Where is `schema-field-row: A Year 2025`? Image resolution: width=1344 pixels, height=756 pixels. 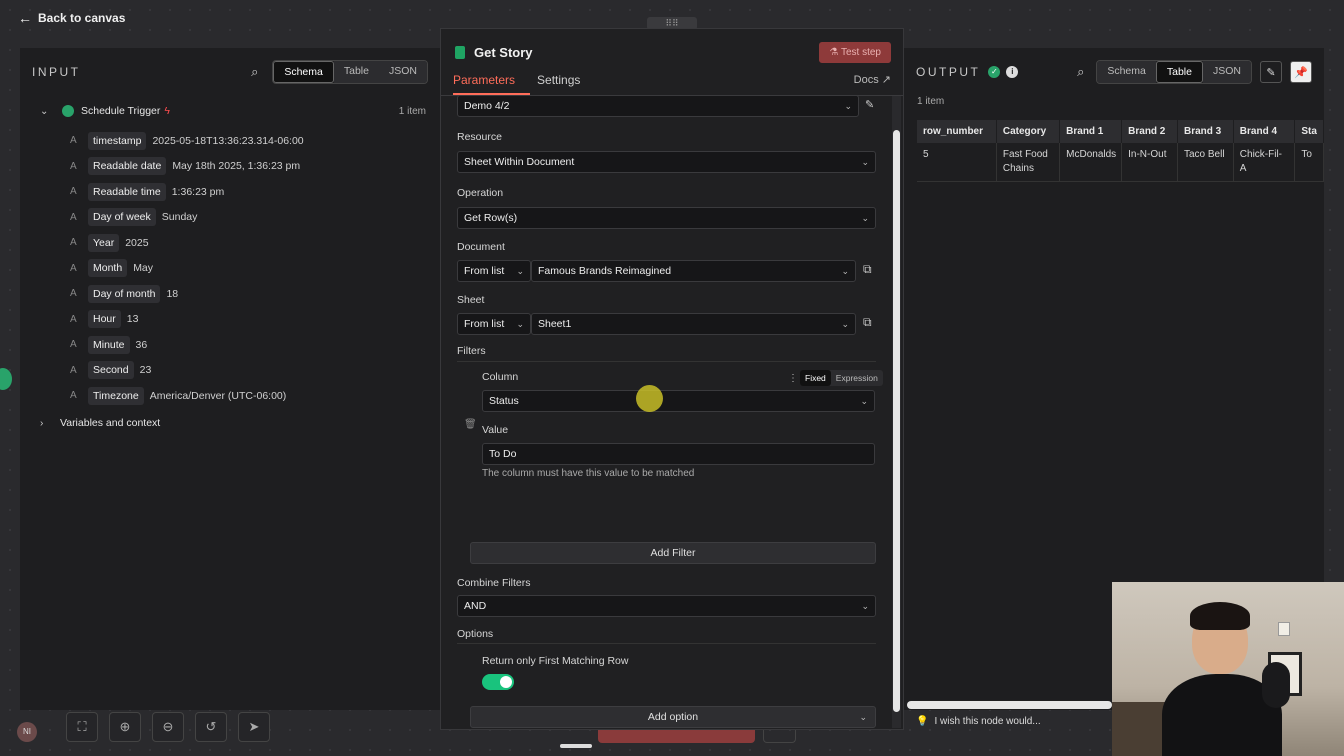
schema-field-row: A Year 2025 is located at coordinates (233, 243).